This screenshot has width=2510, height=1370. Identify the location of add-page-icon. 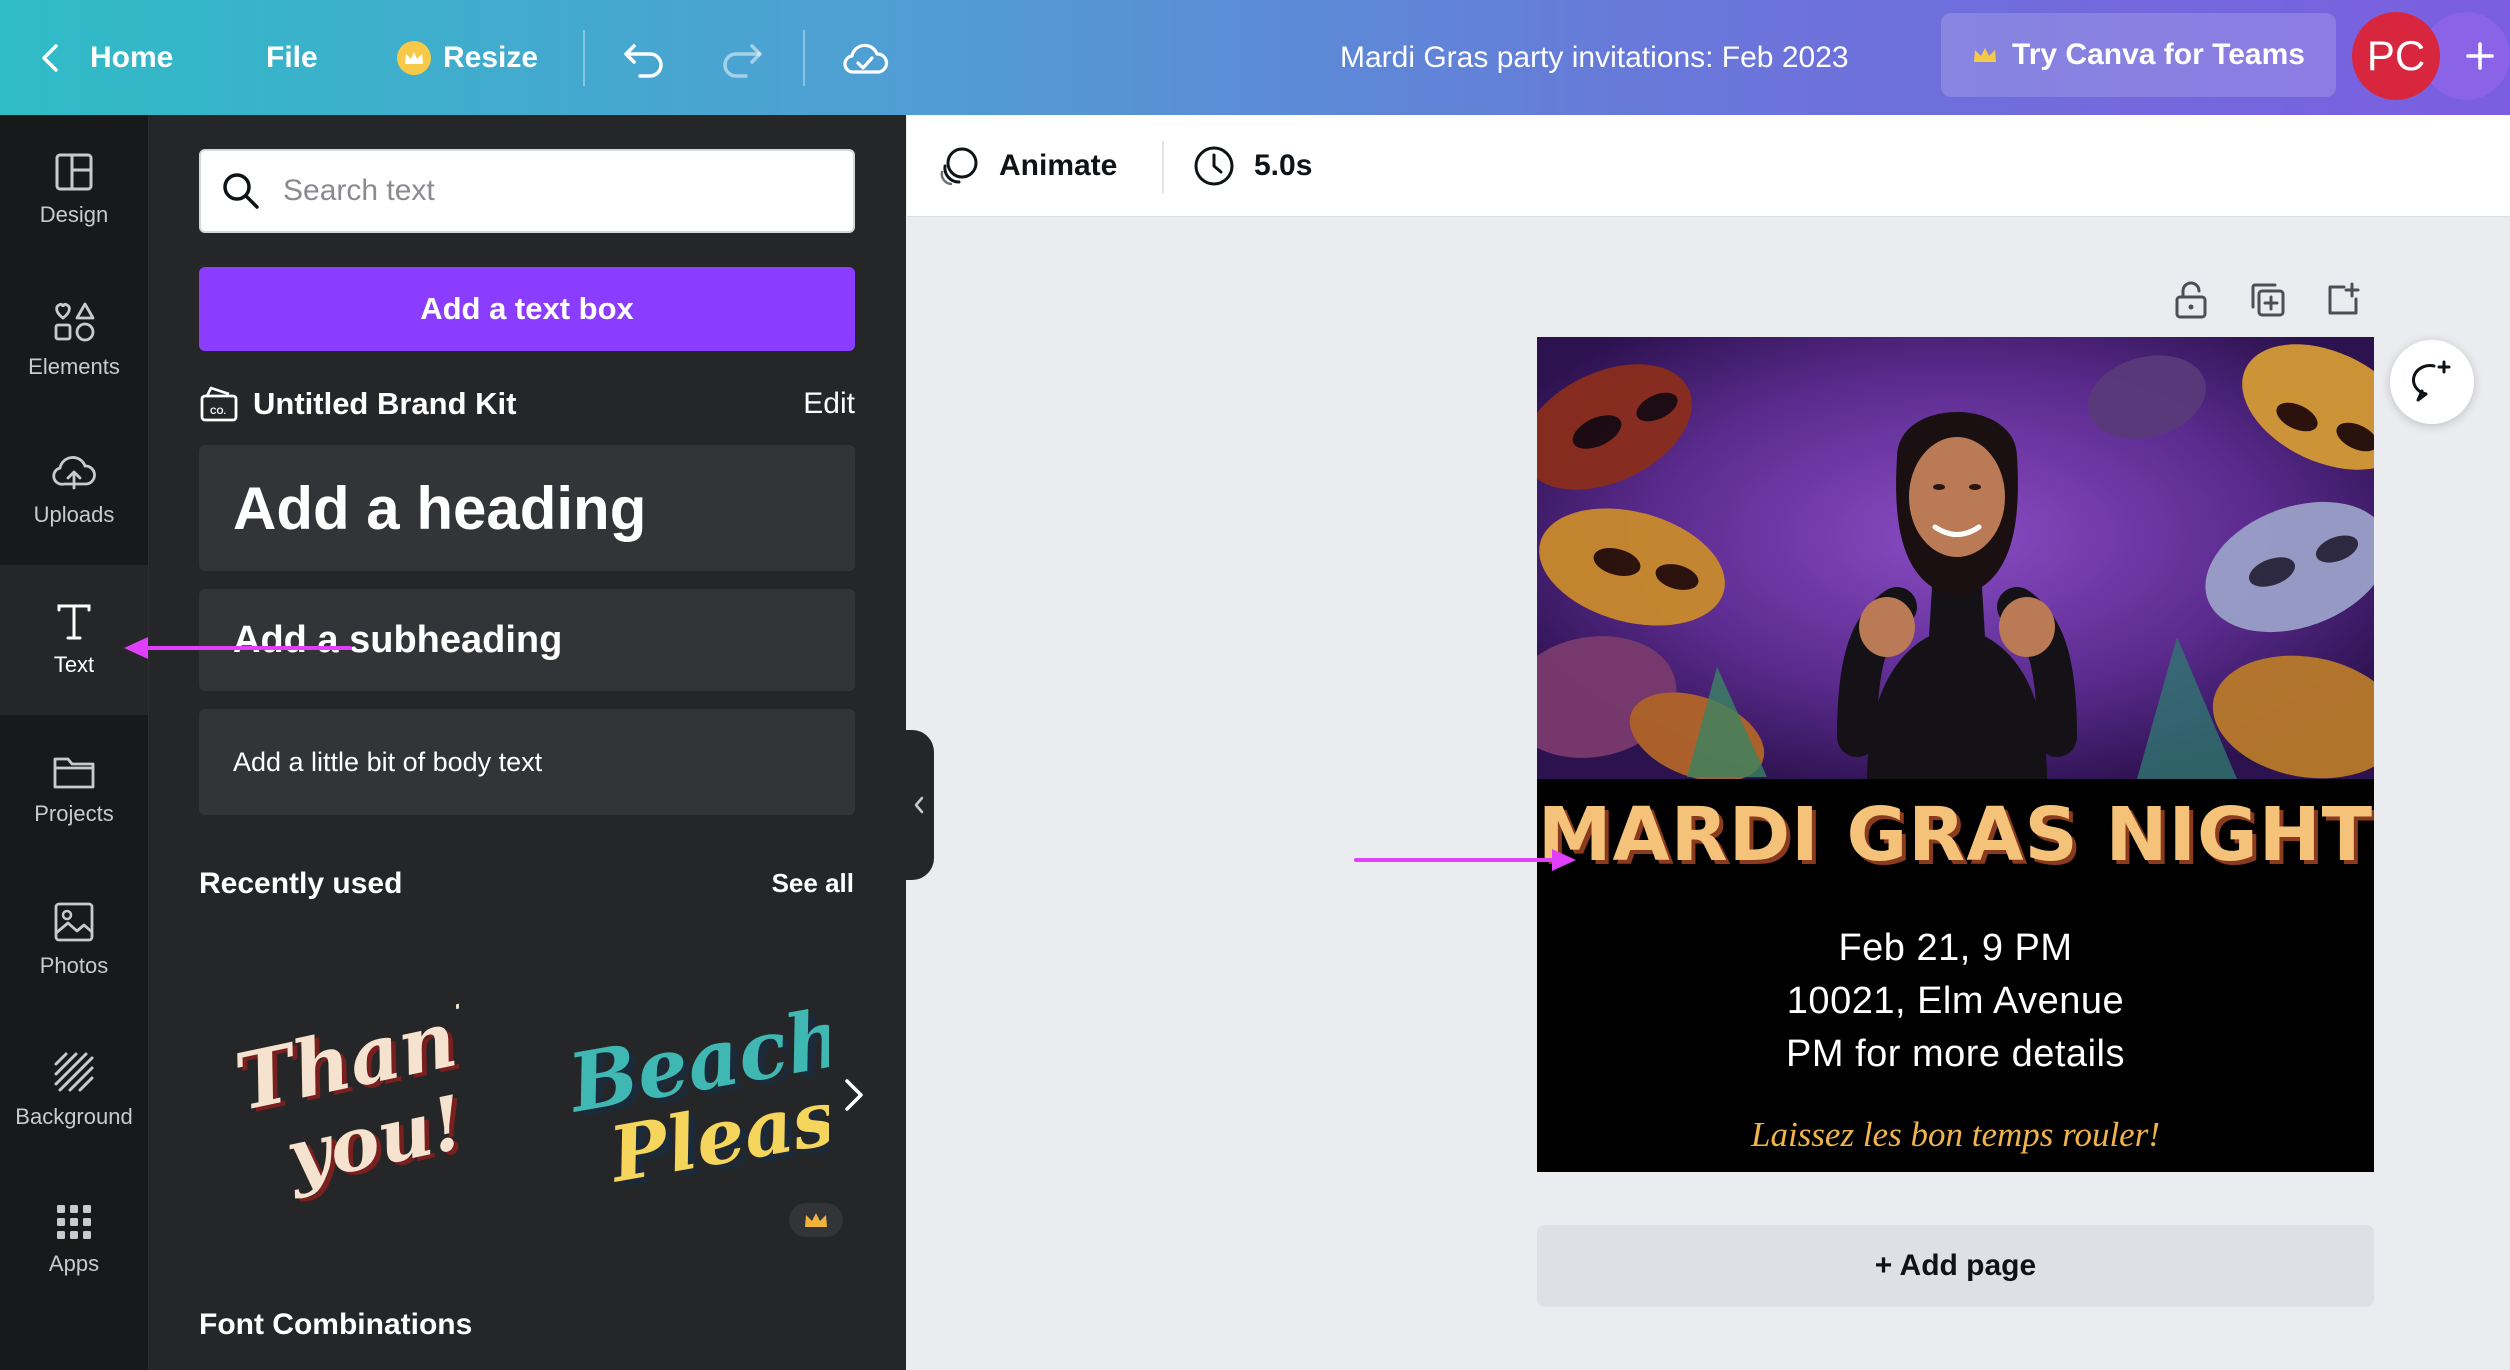
(2344, 298).